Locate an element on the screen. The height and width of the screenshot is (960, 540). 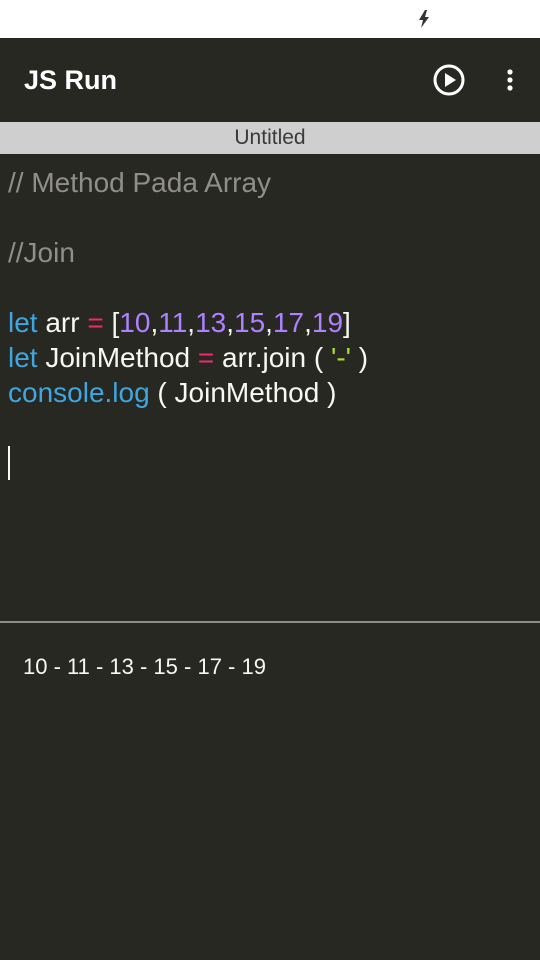
code-token-kw: console.log is located at coordinates (79, 392).